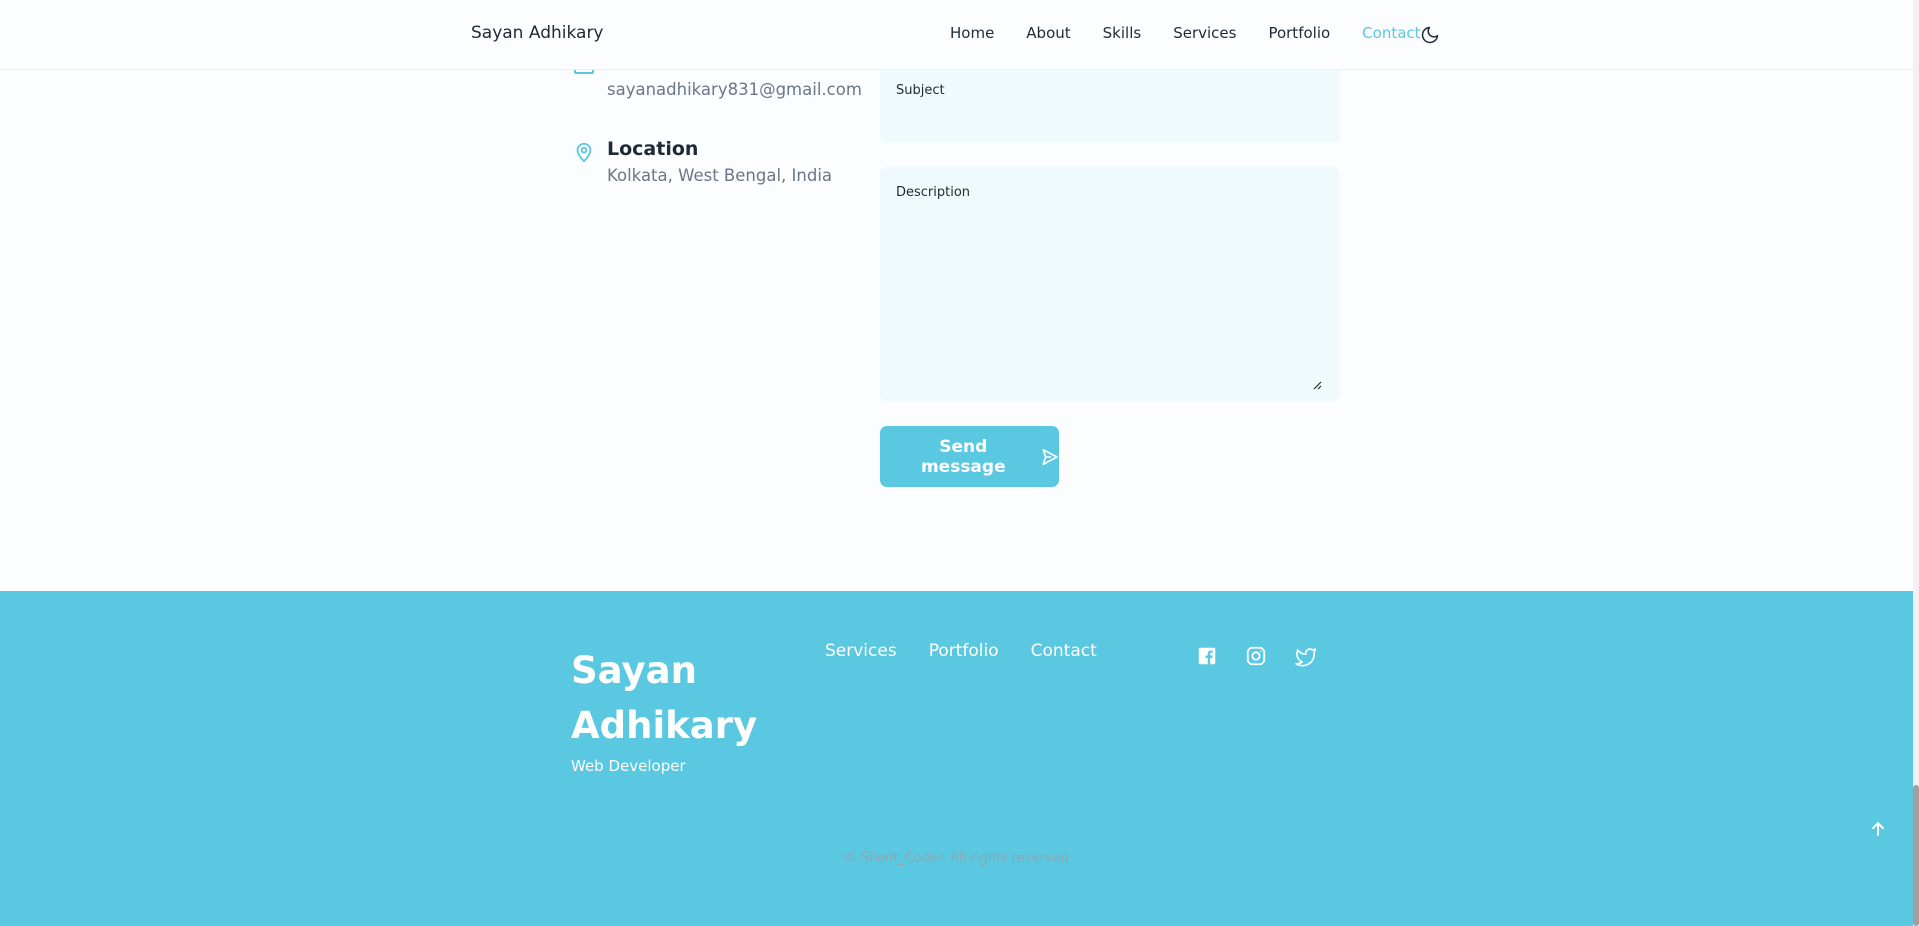  What do you see at coordinates (720, 175) in the screenshot?
I see `location-value: Kolkata, West Bengal, India` at bounding box center [720, 175].